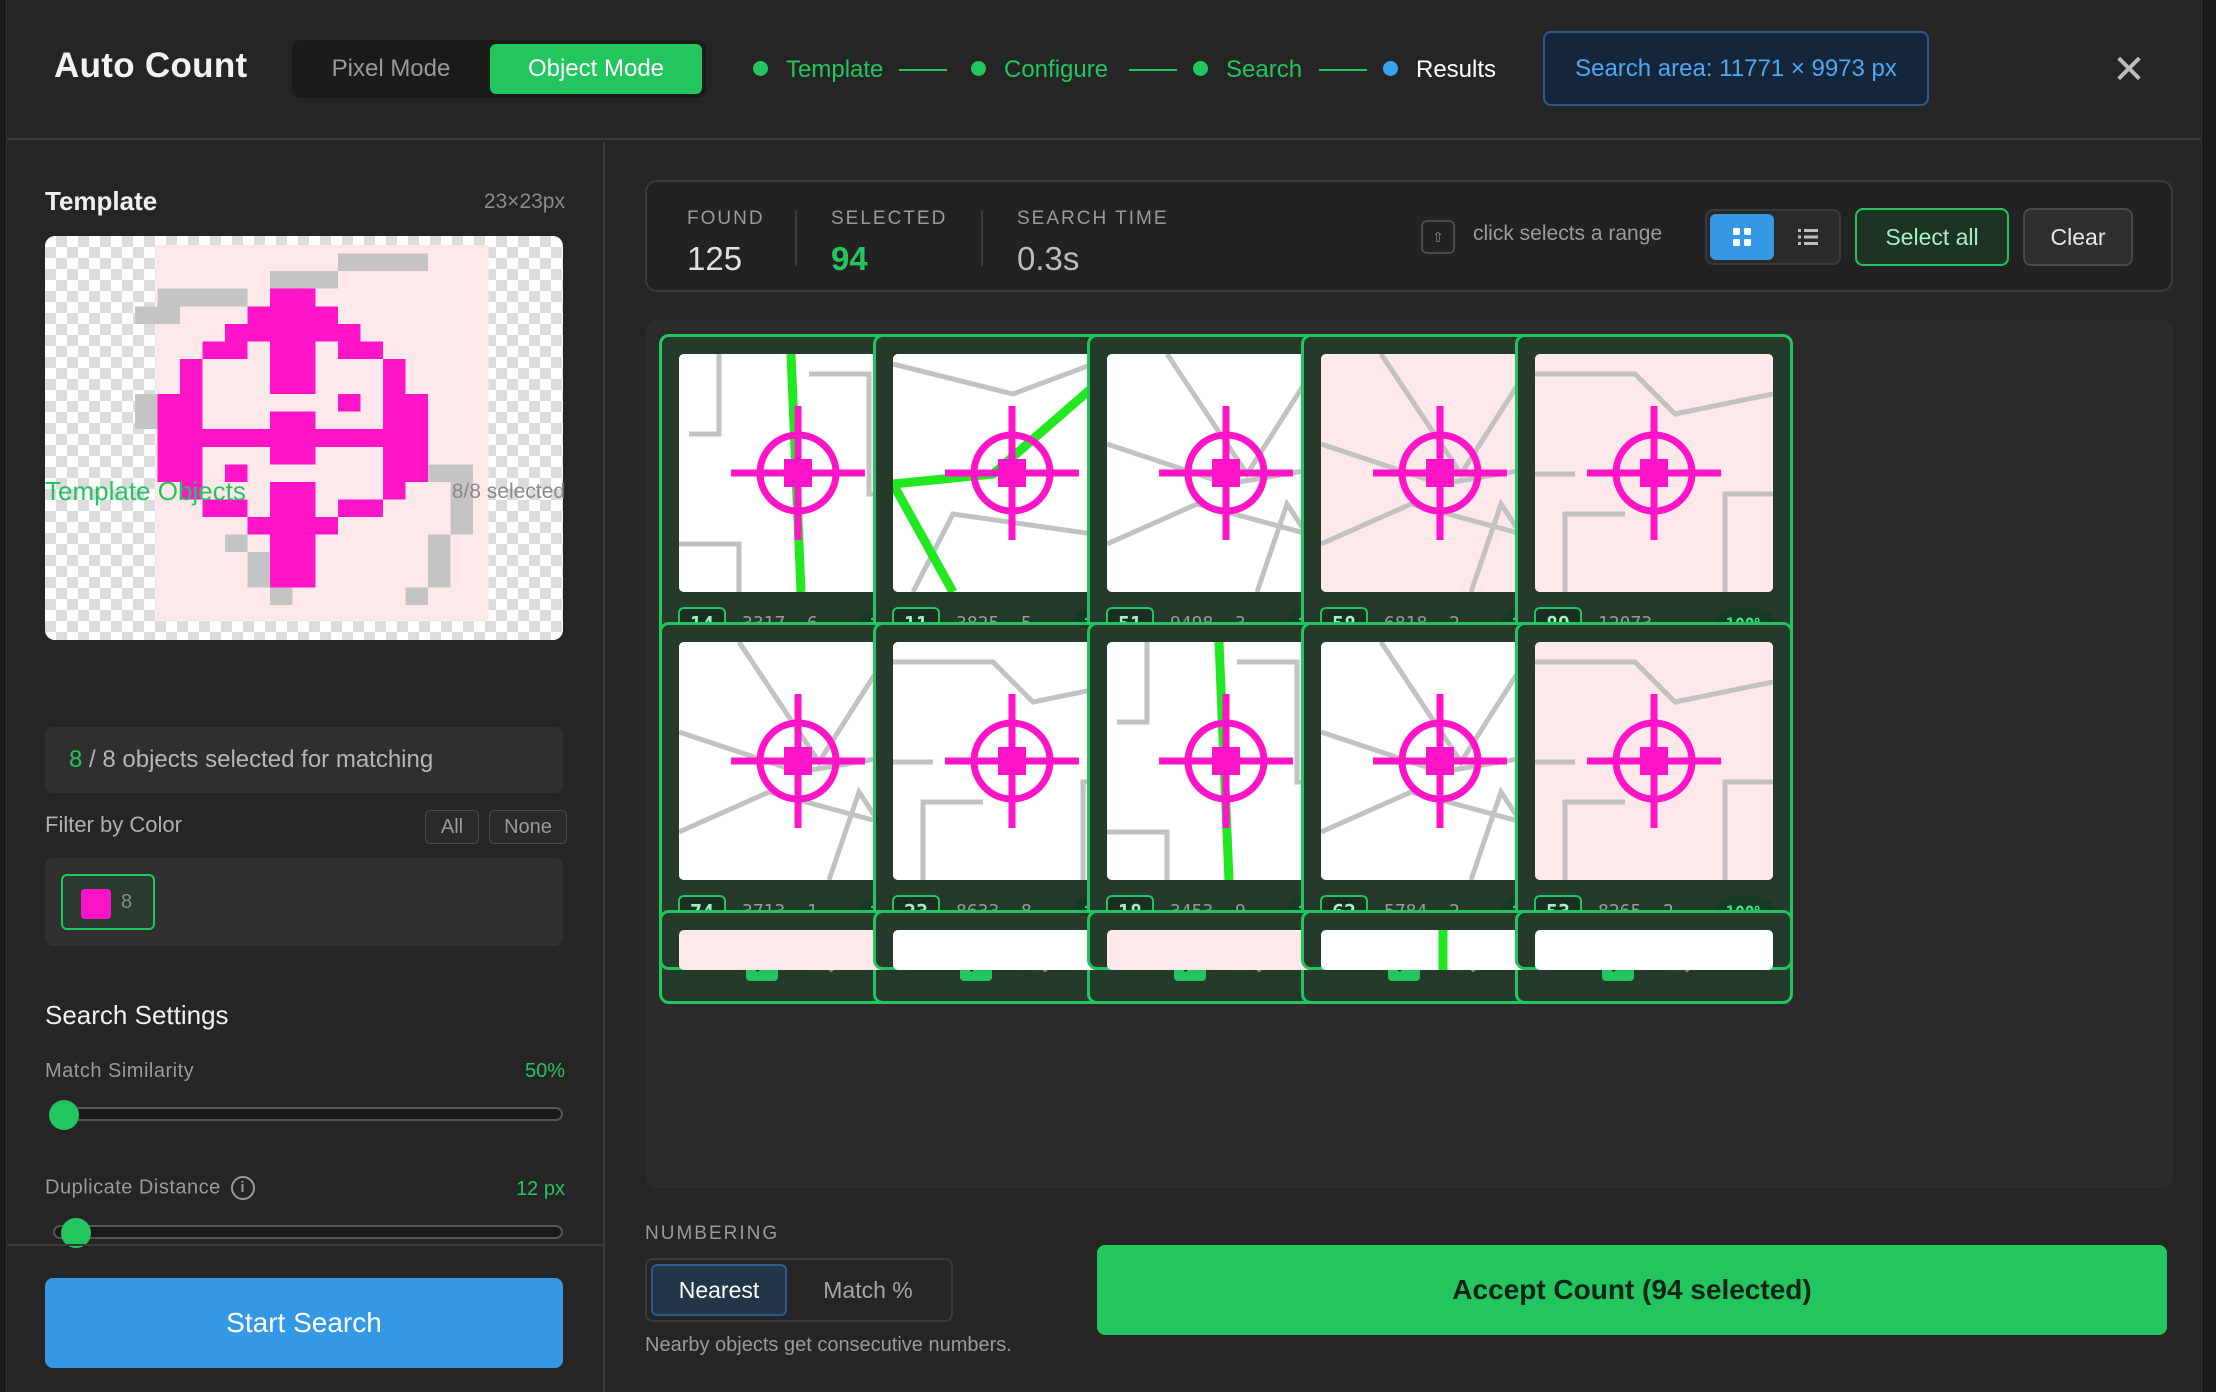  I want to click on numbering-nearest-button: Nearest, so click(719, 1290).